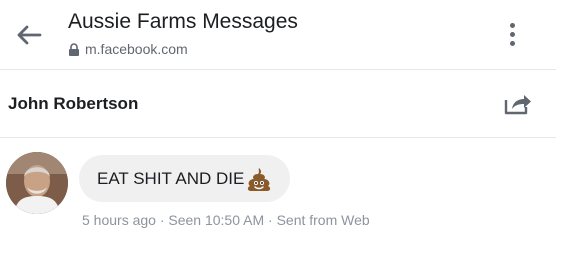  I want to click on arrow-left-icon, so click(29, 35).